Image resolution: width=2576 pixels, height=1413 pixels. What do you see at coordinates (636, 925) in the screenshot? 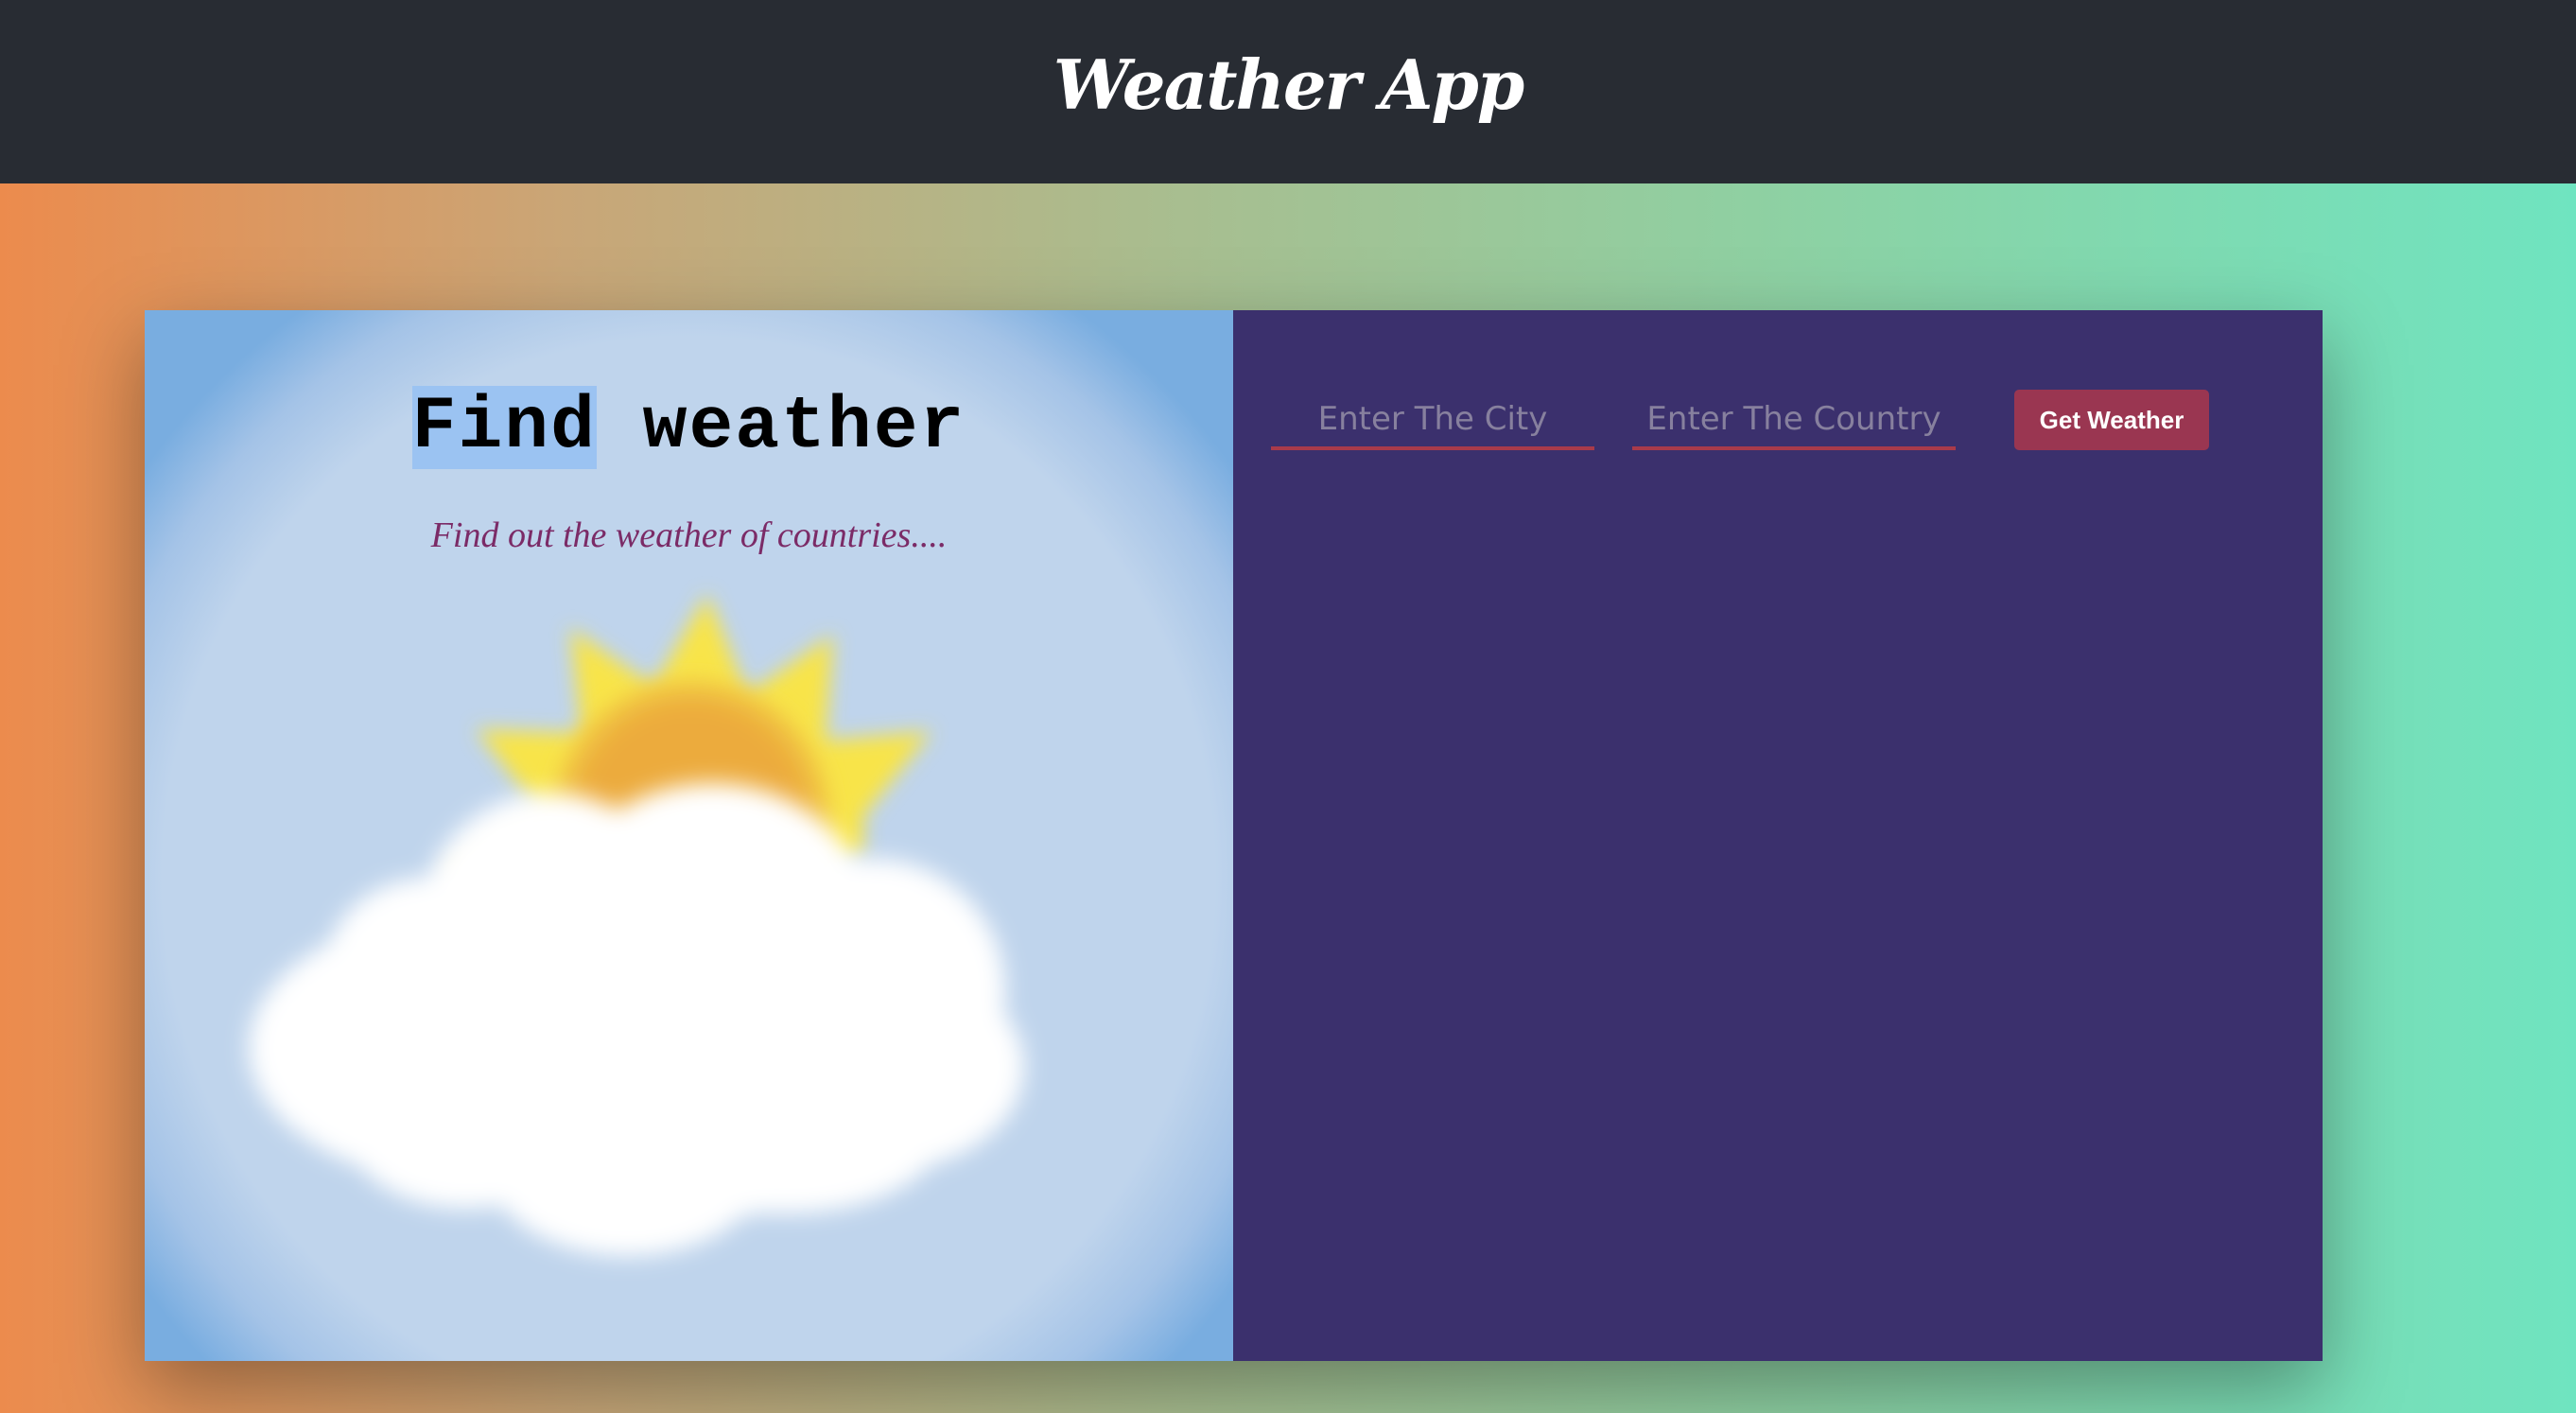
I see `sun-behind-cloud-icon` at bounding box center [636, 925].